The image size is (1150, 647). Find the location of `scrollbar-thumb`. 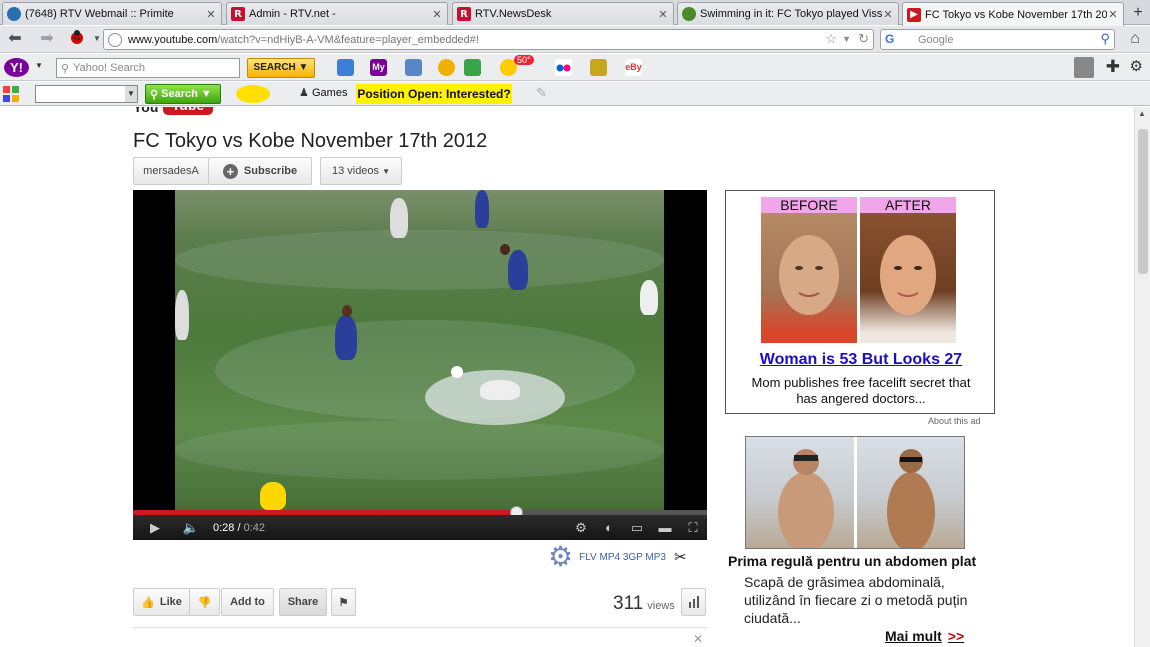

scrollbar-thumb is located at coordinates (1143, 201).